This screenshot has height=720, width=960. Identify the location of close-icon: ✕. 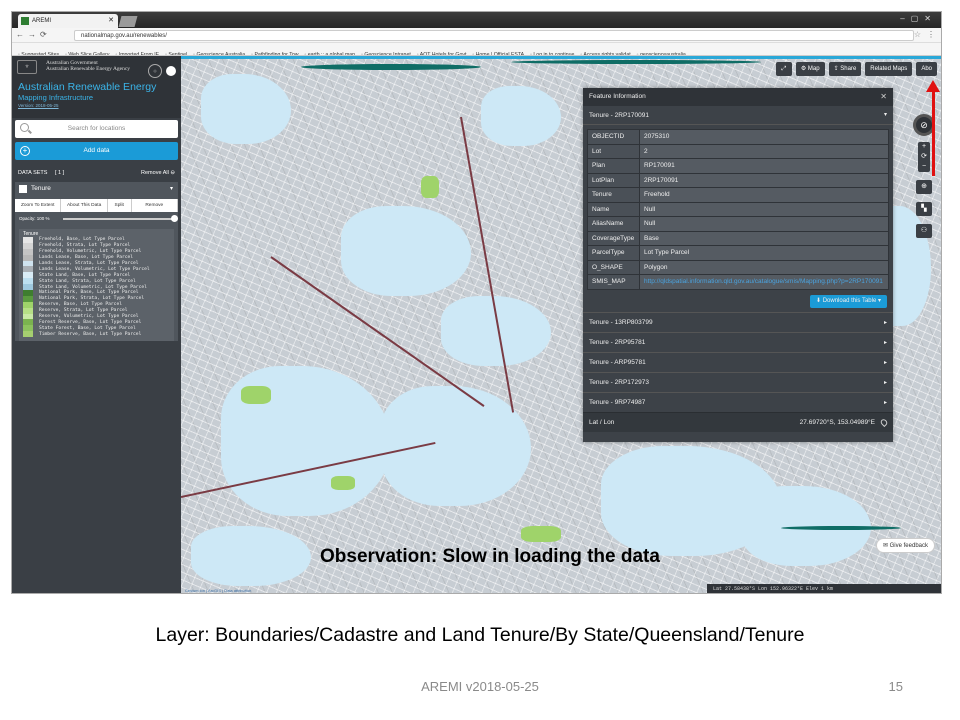
(883, 97).